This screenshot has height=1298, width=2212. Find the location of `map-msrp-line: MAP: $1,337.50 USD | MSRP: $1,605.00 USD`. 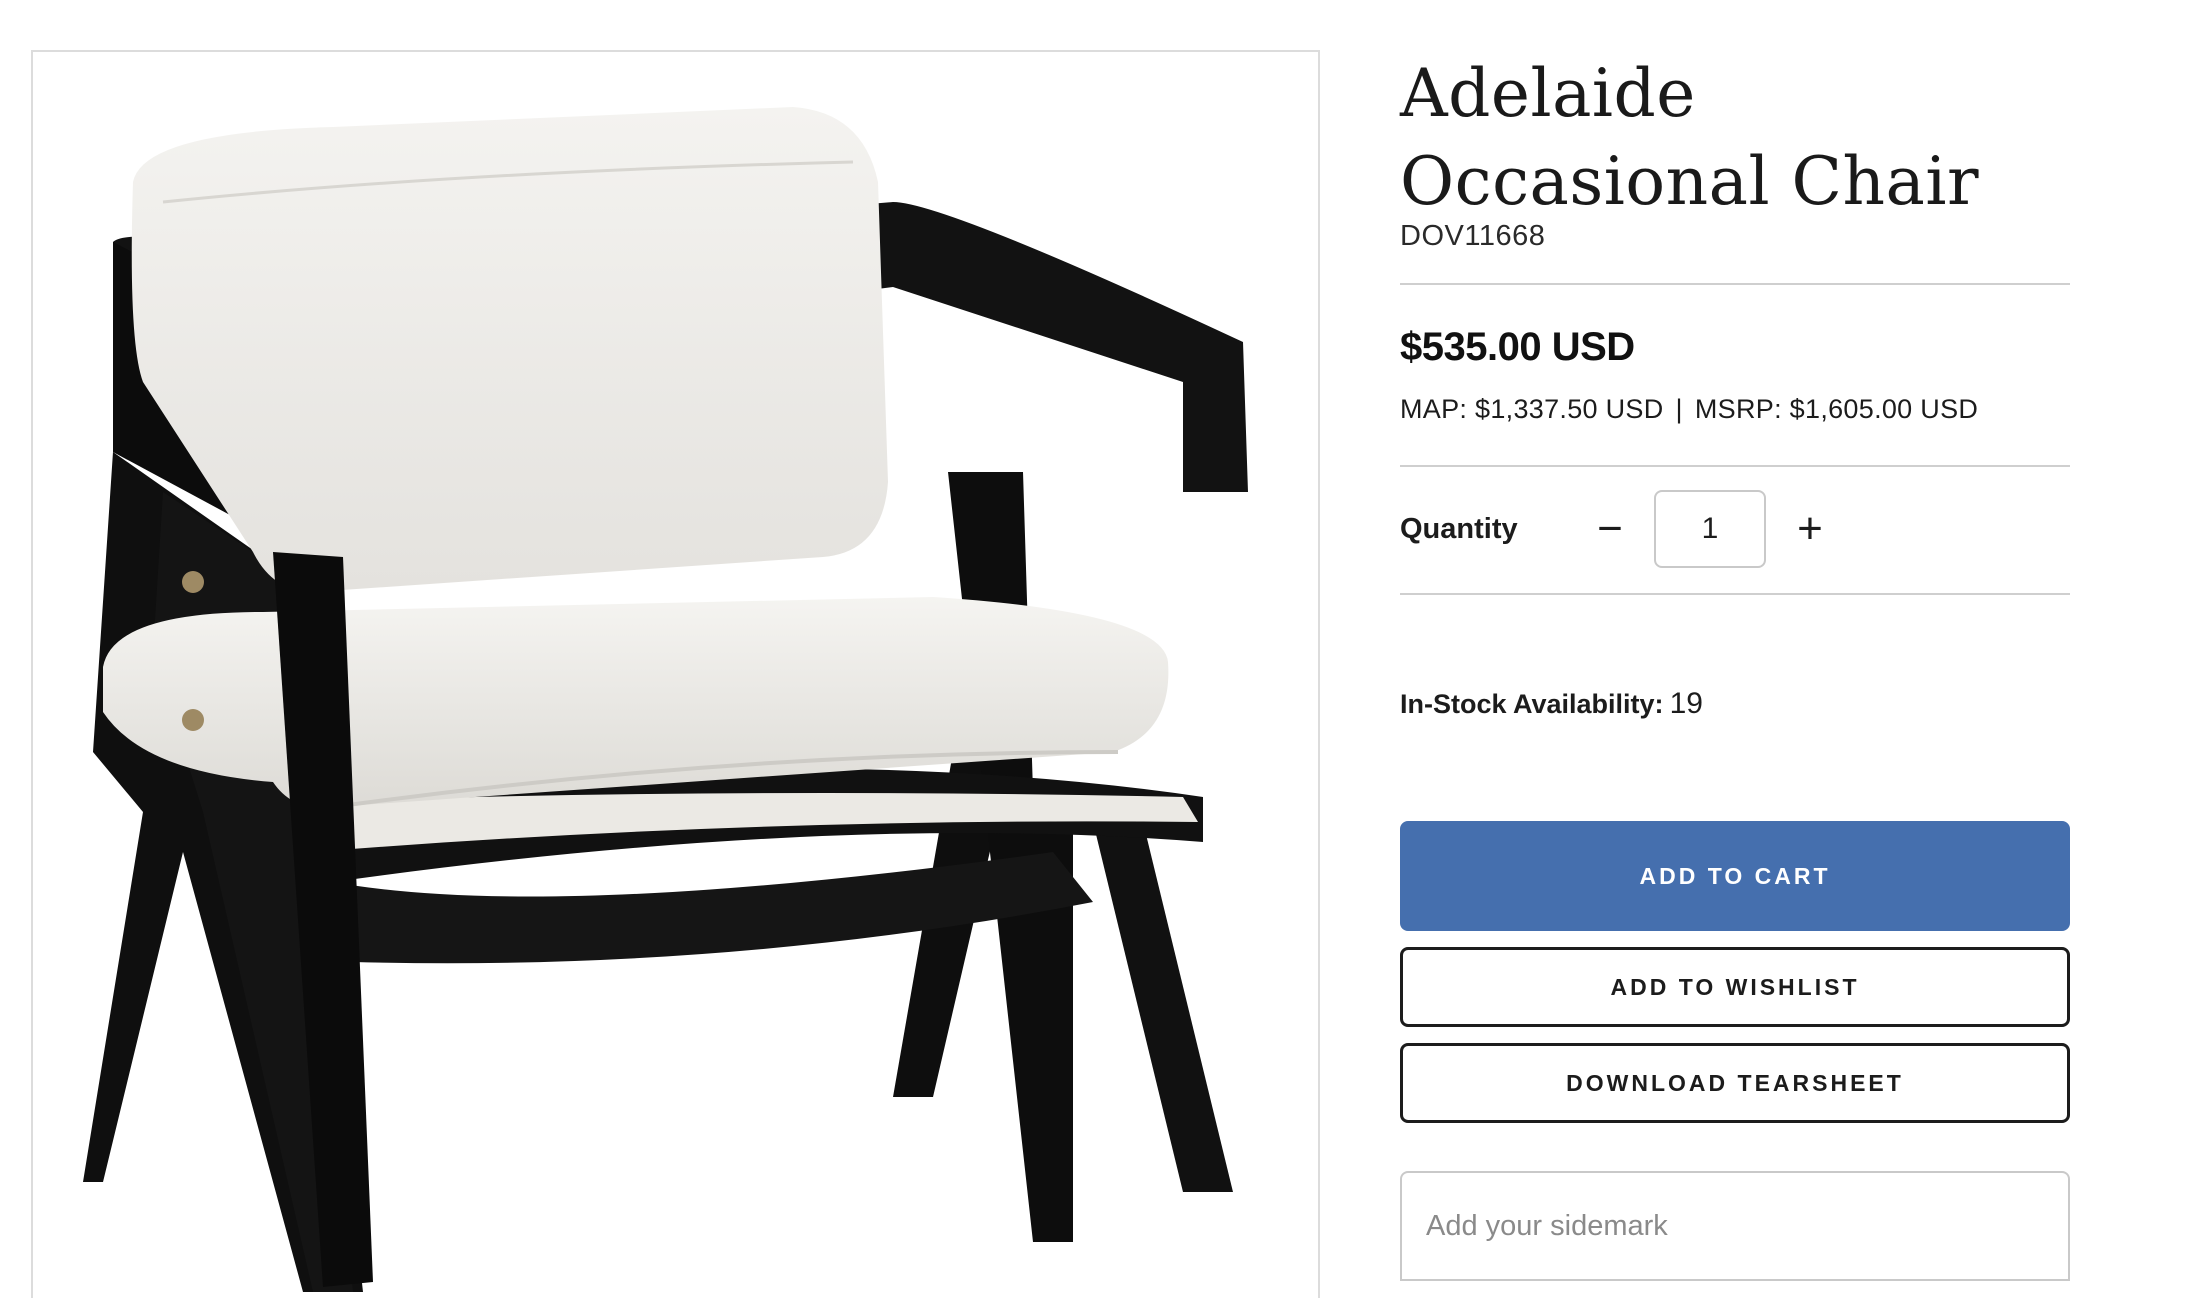

map-msrp-line: MAP: $1,337.50 USD | MSRP: $1,605.00 USD is located at coordinates (1735, 409).